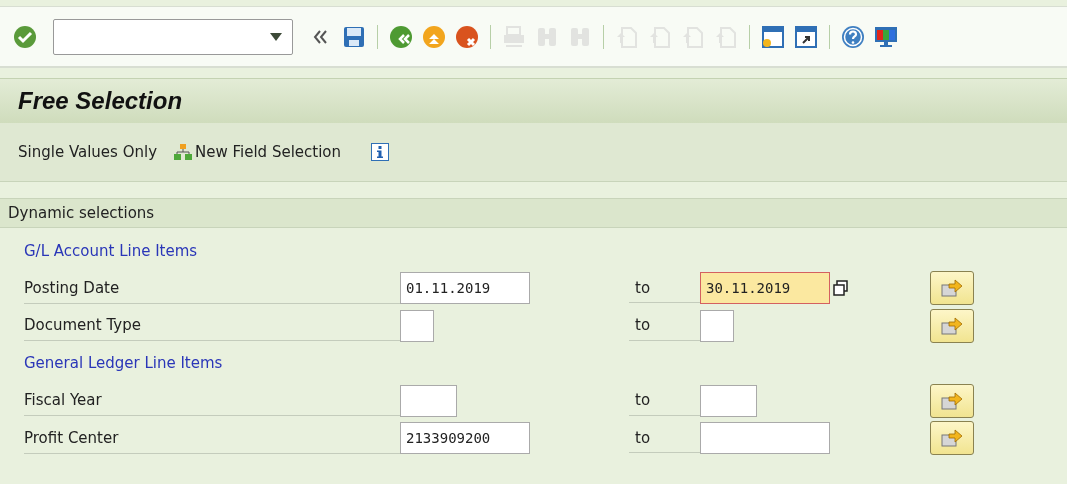 Image resolution: width=1067 pixels, height=484 pixels. What do you see at coordinates (212, 401) in the screenshot?
I see `field-label: Fiscal Year` at bounding box center [212, 401].